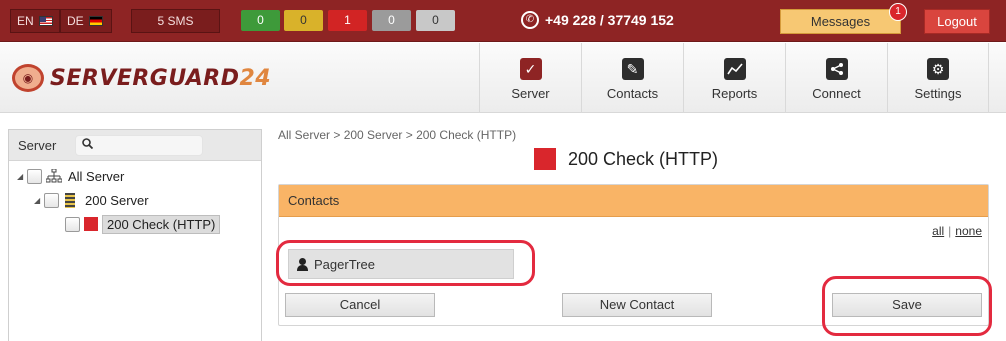 Image resolution: width=1006 pixels, height=341 pixels. I want to click on nav-server-label: Server, so click(530, 93).